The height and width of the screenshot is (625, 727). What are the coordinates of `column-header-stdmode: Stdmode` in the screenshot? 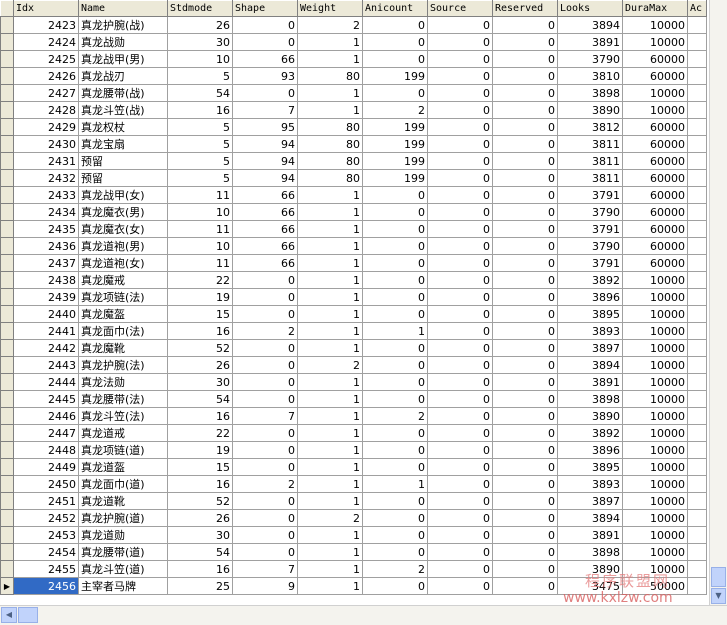 It's located at (200, 8).